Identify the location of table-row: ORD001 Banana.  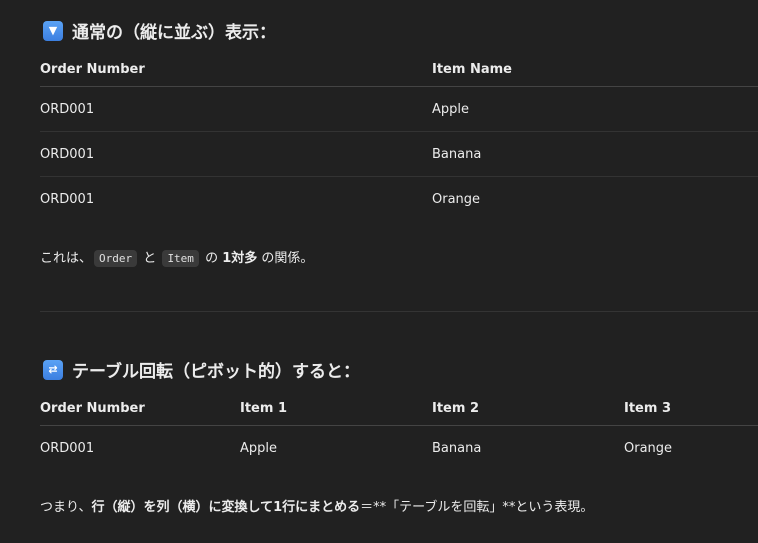
(399, 154).